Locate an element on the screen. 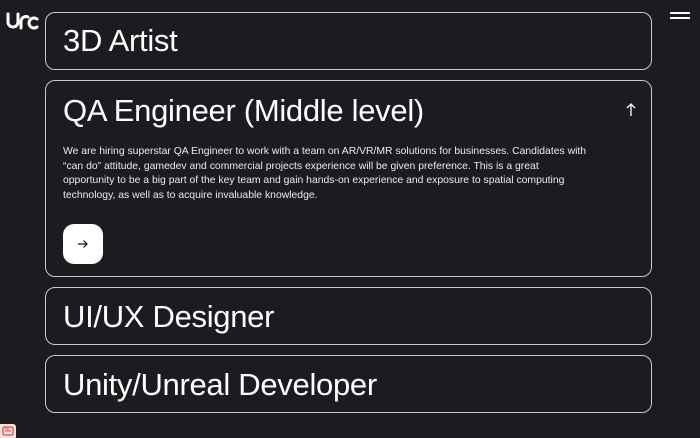 This screenshot has height=438, width=700. hamburger-menu-icon is located at coordinates (680, 17).